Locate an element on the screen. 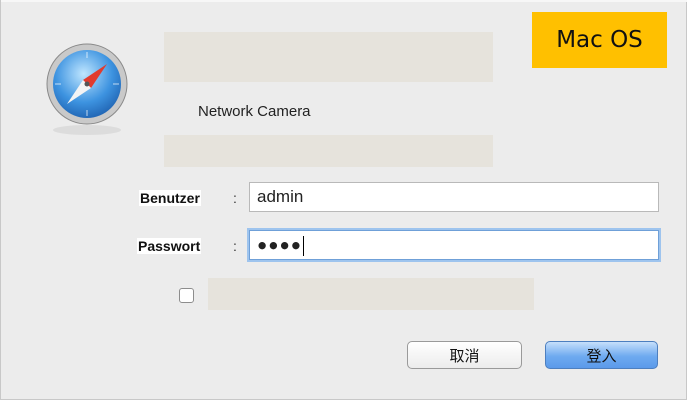  login-button: 登入 is located at coordinates (601, 355).